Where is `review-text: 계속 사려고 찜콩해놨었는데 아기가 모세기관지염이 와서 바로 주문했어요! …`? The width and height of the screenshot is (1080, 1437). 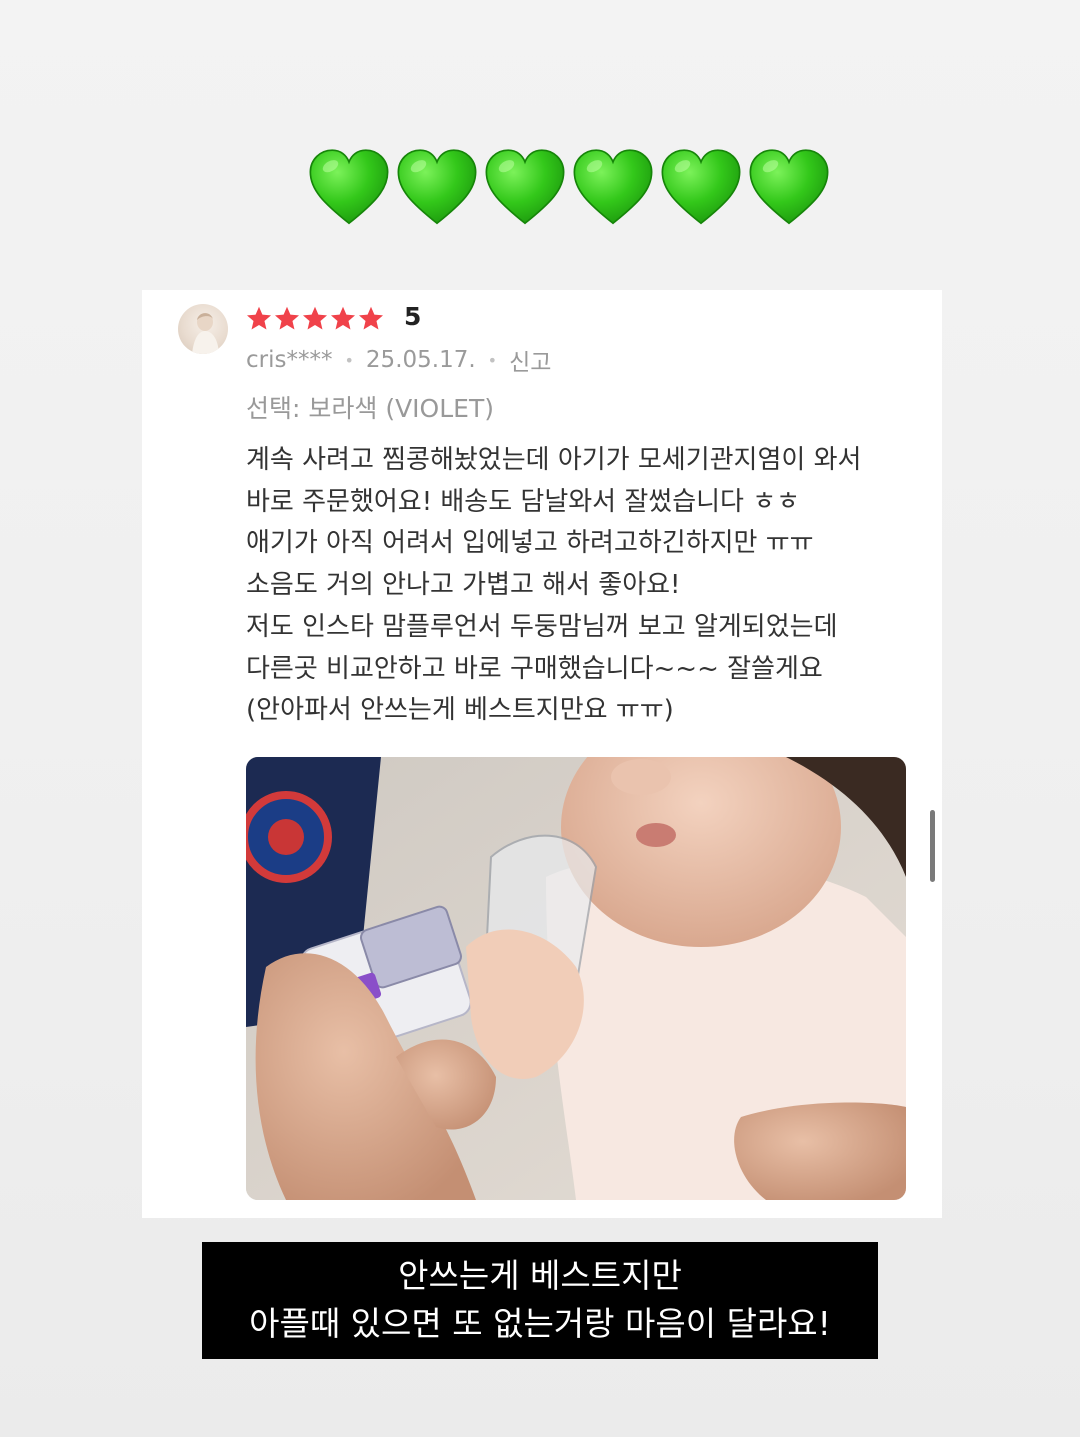
review-text: 계속 사려고 찜콩해놨었는데 아기가 모세기관지염이 와서 바로 주문했어요! … is located at coordinates (586, 586).